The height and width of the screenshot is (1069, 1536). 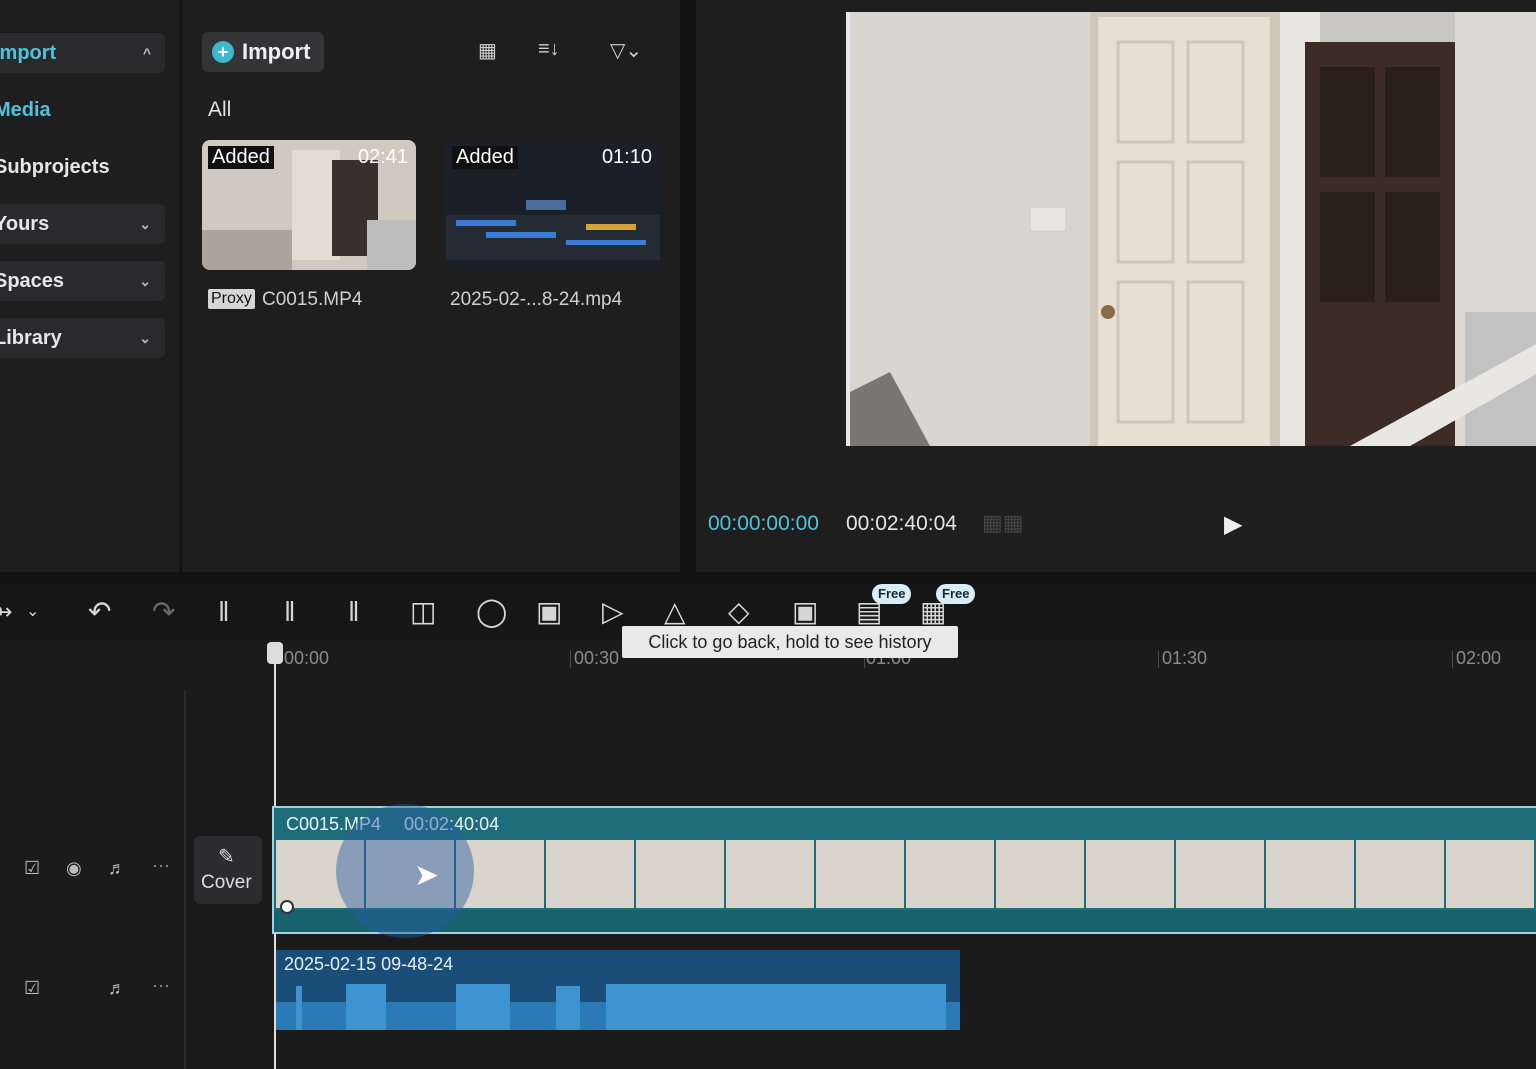 What do you see at coordinates (6, 612) in the screenshot?
I see `select-tool-icon: ↬` at bounding box center [6, 612].